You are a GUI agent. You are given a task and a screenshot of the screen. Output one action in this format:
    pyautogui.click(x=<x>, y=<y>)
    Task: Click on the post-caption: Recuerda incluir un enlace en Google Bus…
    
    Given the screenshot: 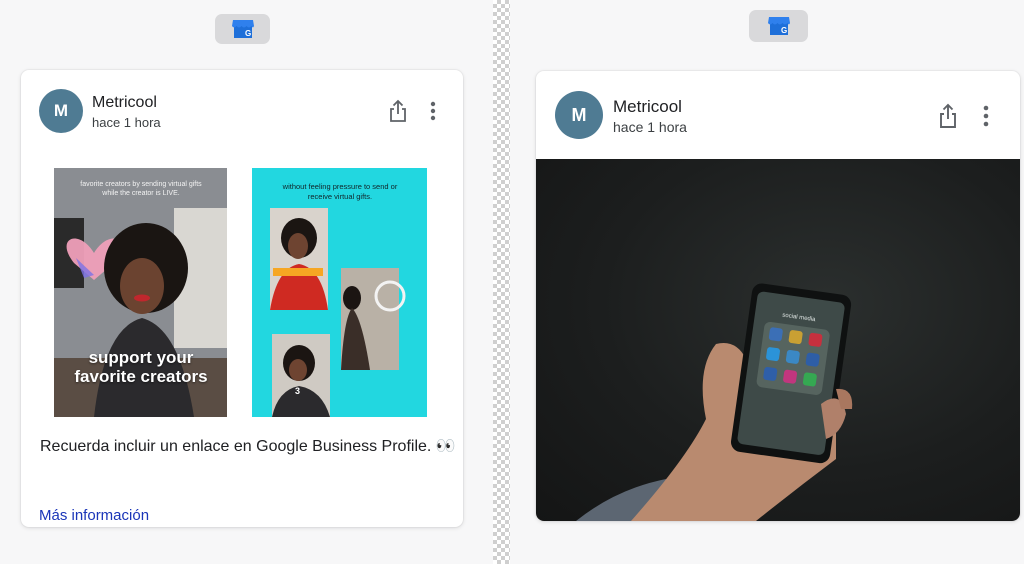 What is the action you would take?
    pyautogui.click(x=248, y=446)
    